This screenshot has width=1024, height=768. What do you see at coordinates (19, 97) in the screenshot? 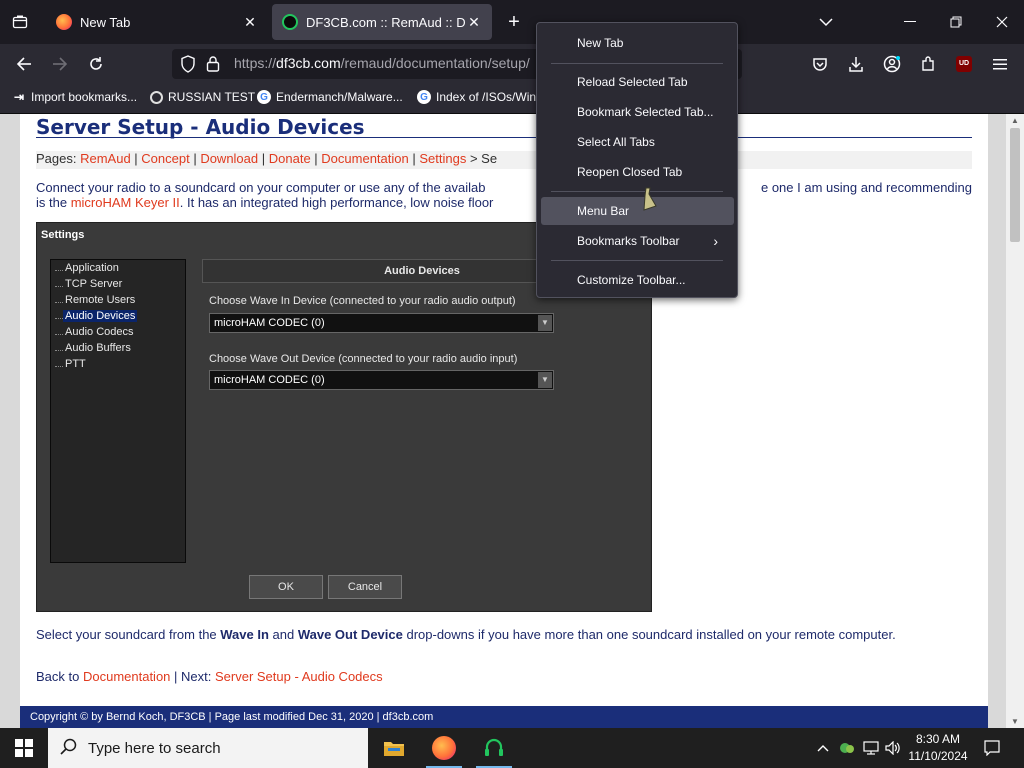
I see `import-icon: ⇥` at bounding box center [19, 97].